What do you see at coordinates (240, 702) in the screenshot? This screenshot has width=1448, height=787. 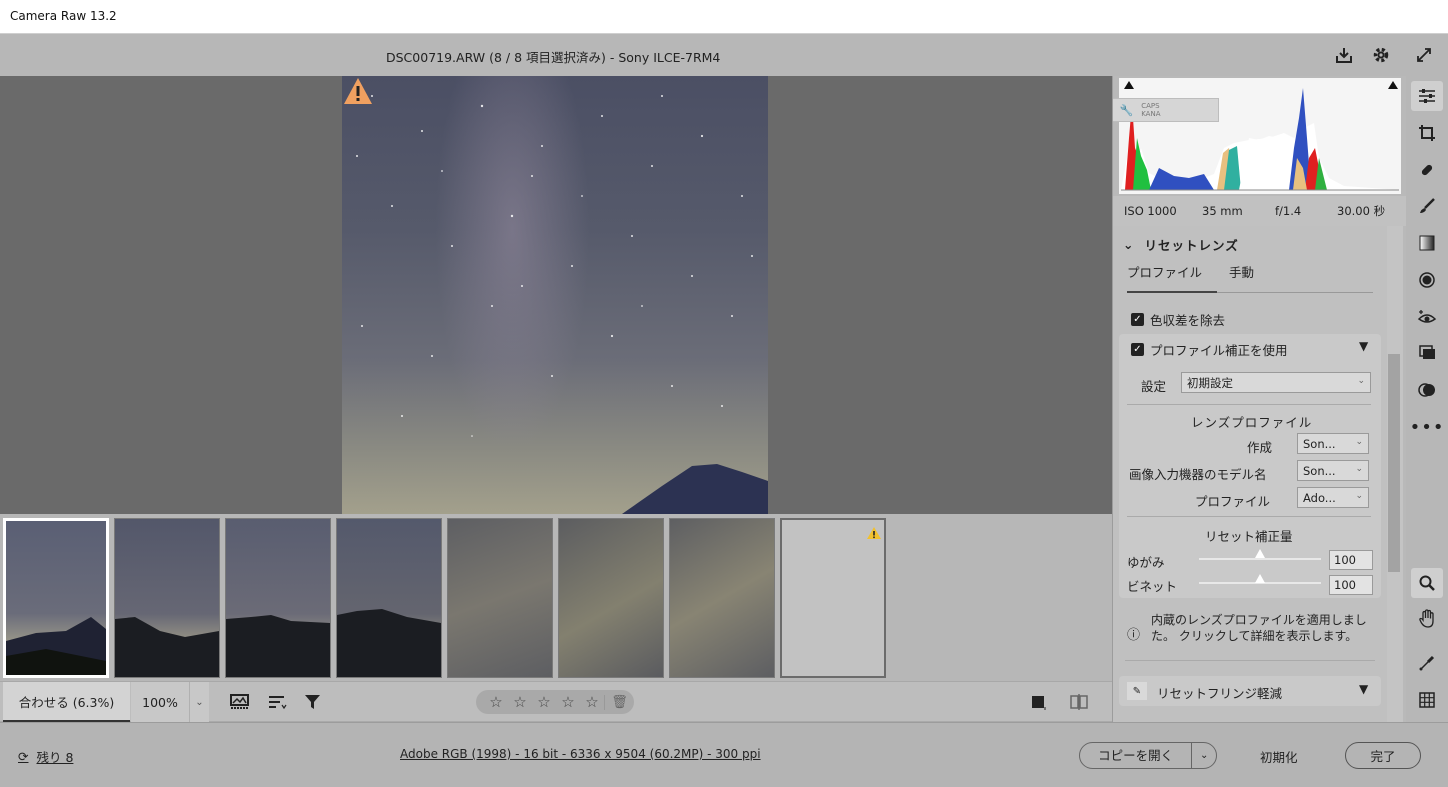 I see `filmstrip-options-icon` at bounding box center [240, 702].